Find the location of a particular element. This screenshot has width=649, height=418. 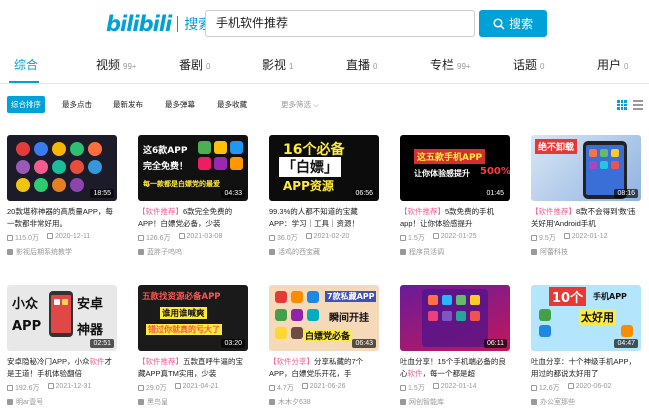

video-title: 20款堪称神器的高质量APP，每一款都非常好用。 is located at coordinates (62, 218).